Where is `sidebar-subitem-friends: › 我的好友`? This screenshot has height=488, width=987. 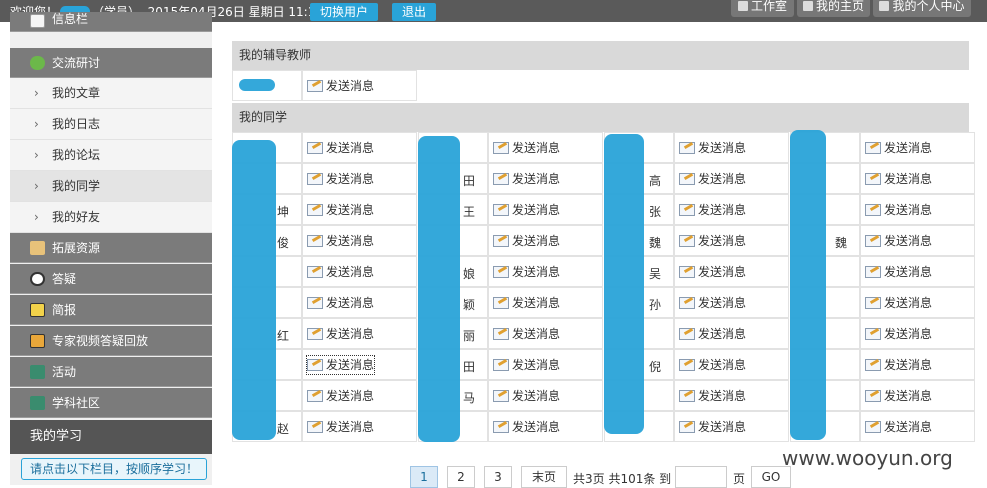
sidebar-subitem-friends: › 我的好友 is located at coordinates (111, 217).